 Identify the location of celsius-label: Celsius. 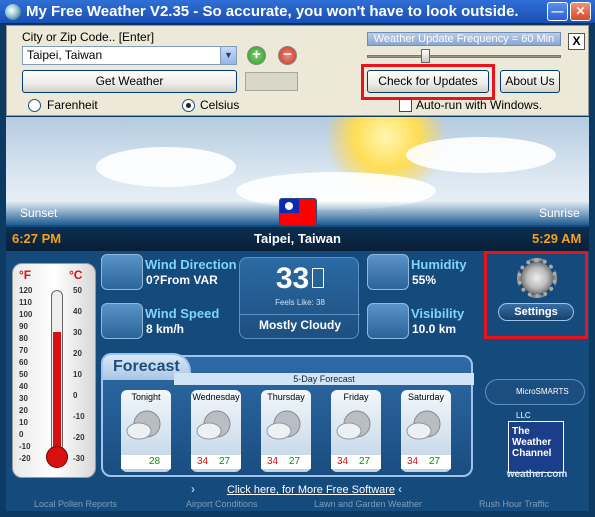
(220, 105).